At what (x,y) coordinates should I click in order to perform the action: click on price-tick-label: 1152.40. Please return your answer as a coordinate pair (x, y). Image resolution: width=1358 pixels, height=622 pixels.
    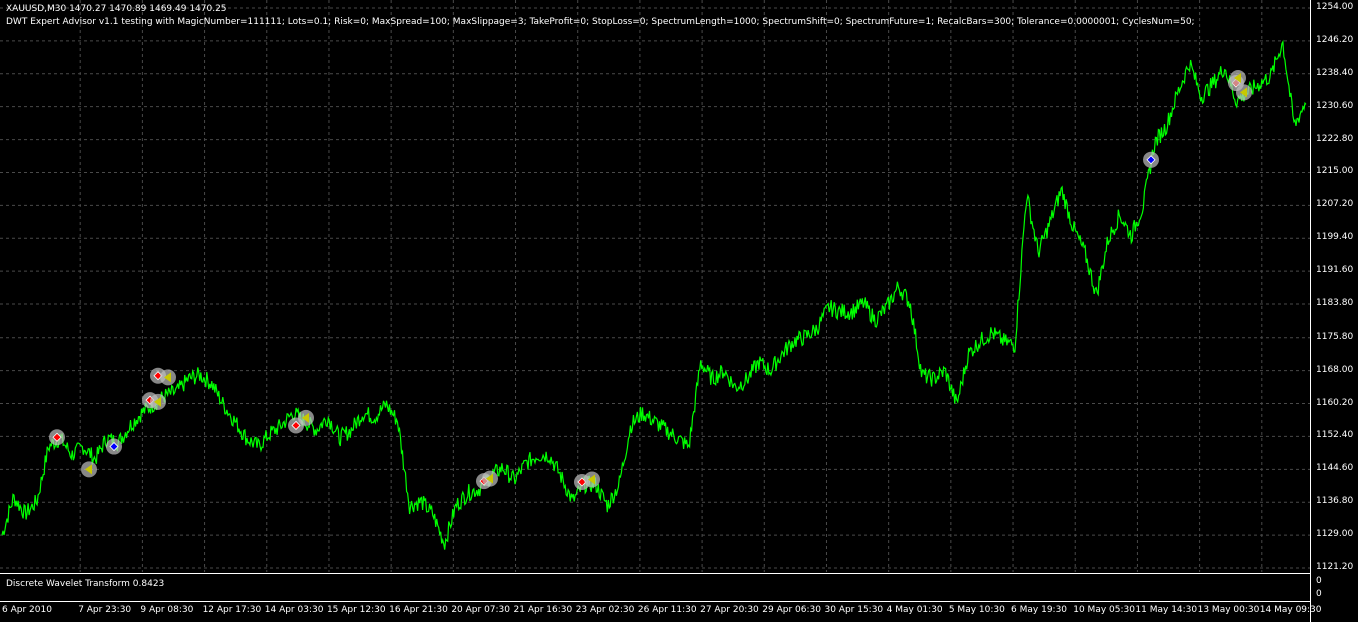
    Looking at the image, I should click on (1335, 435).